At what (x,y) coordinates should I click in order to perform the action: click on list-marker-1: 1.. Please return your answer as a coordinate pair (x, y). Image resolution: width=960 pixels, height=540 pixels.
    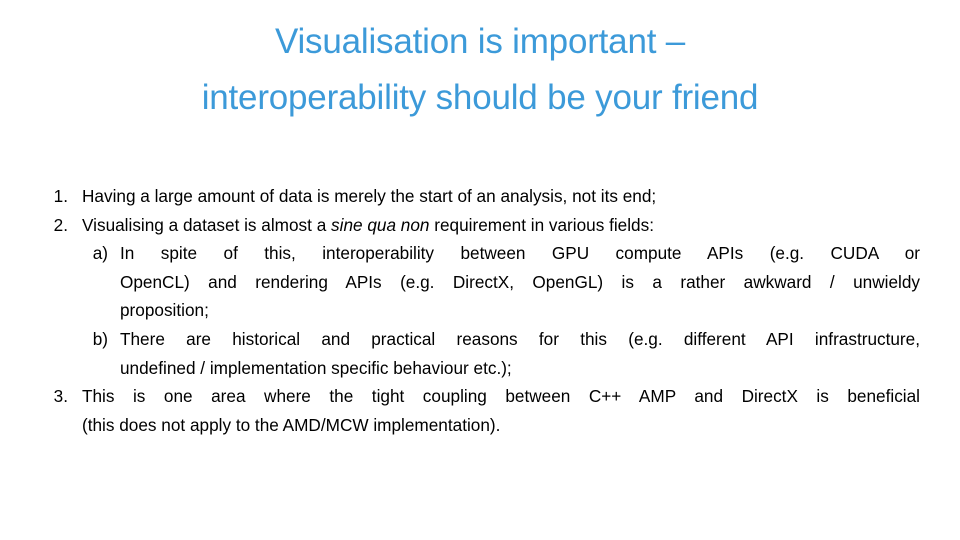
    Looking at the image, I should click on (60, 196).